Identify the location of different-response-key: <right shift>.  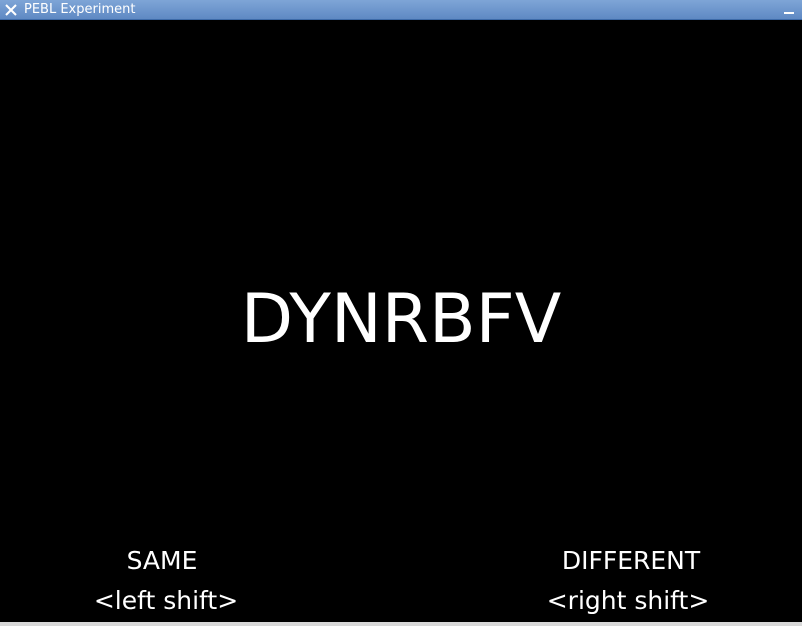
(628, 600).